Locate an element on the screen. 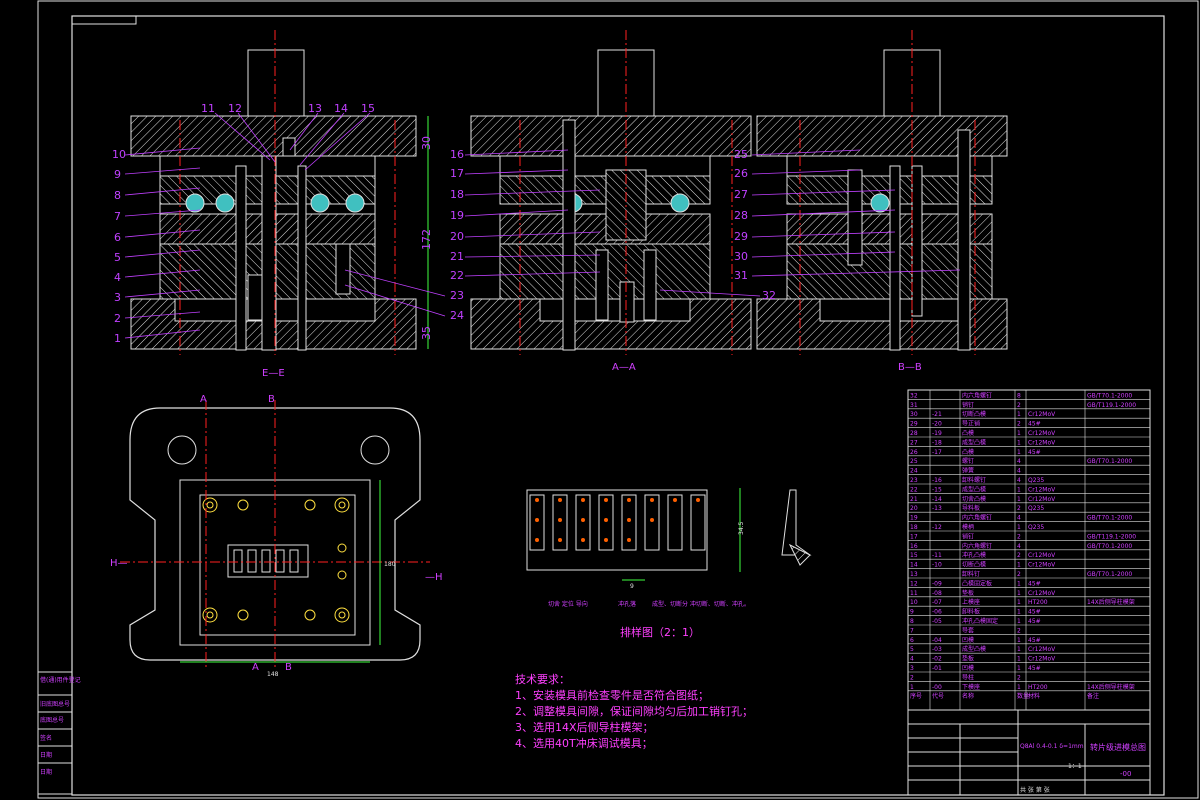  plan-marker-h-right: —H is located at coordinates (434, 577).